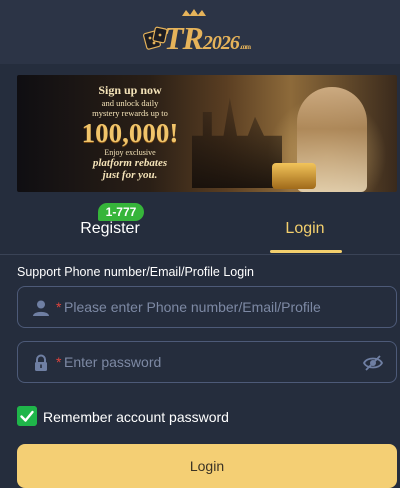  I want to click on active-tab-indicator, so click(306, 251).